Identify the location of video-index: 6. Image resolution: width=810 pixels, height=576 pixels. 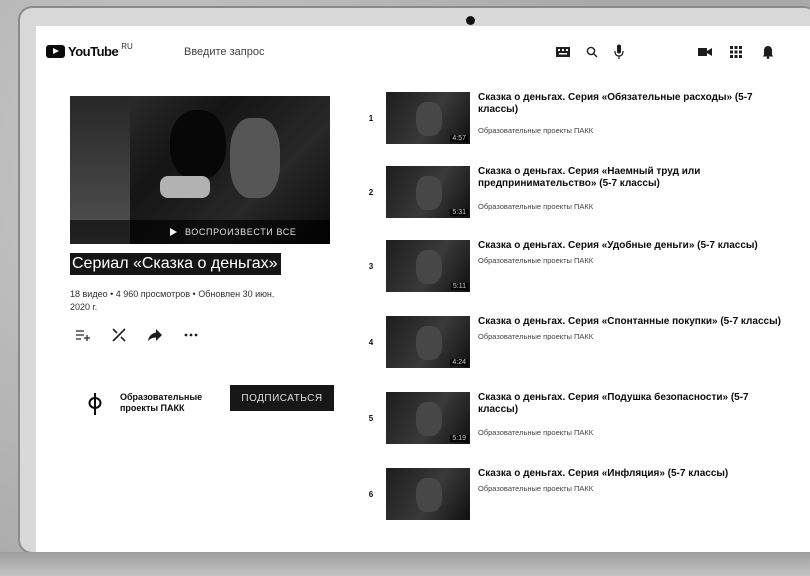
(371, 494).